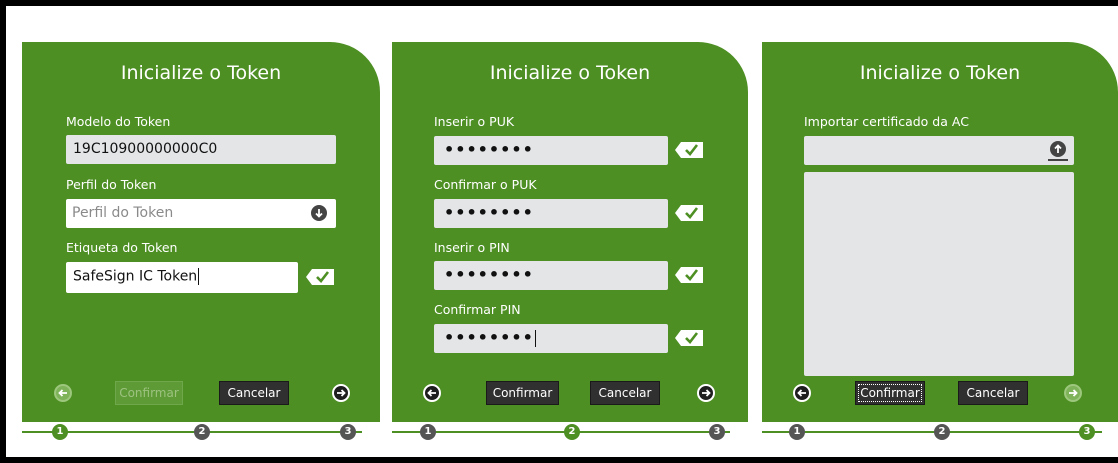 Image resolution: width=1118 pixels, height=463 pixels. What do you see at coordinates (551, 150) in the screenshot?
I see `puk-input: ••••••••` at bounding box center [551, 150].